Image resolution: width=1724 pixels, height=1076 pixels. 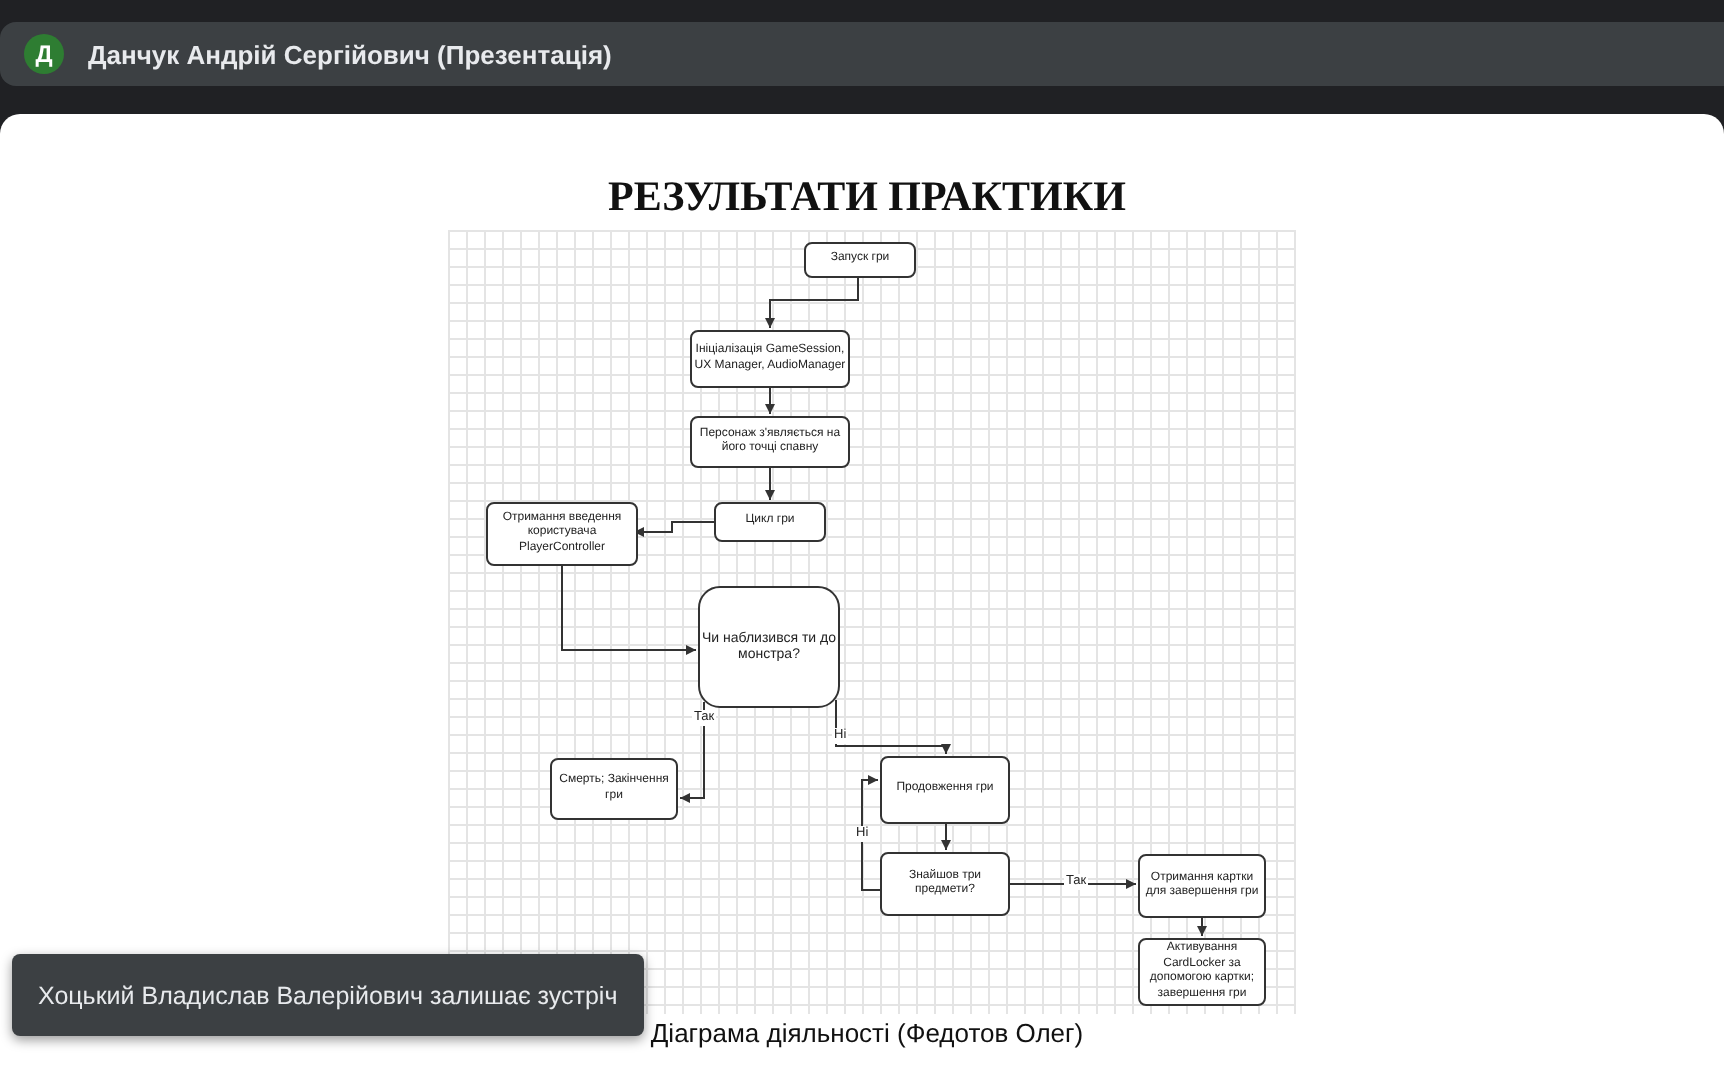 What do you see at coordinates (328, 995) in the screenshot?
I see `notification-toast: Хоцький Владислав Валерійович залишає зустріч` at bounding box center [328, 995].